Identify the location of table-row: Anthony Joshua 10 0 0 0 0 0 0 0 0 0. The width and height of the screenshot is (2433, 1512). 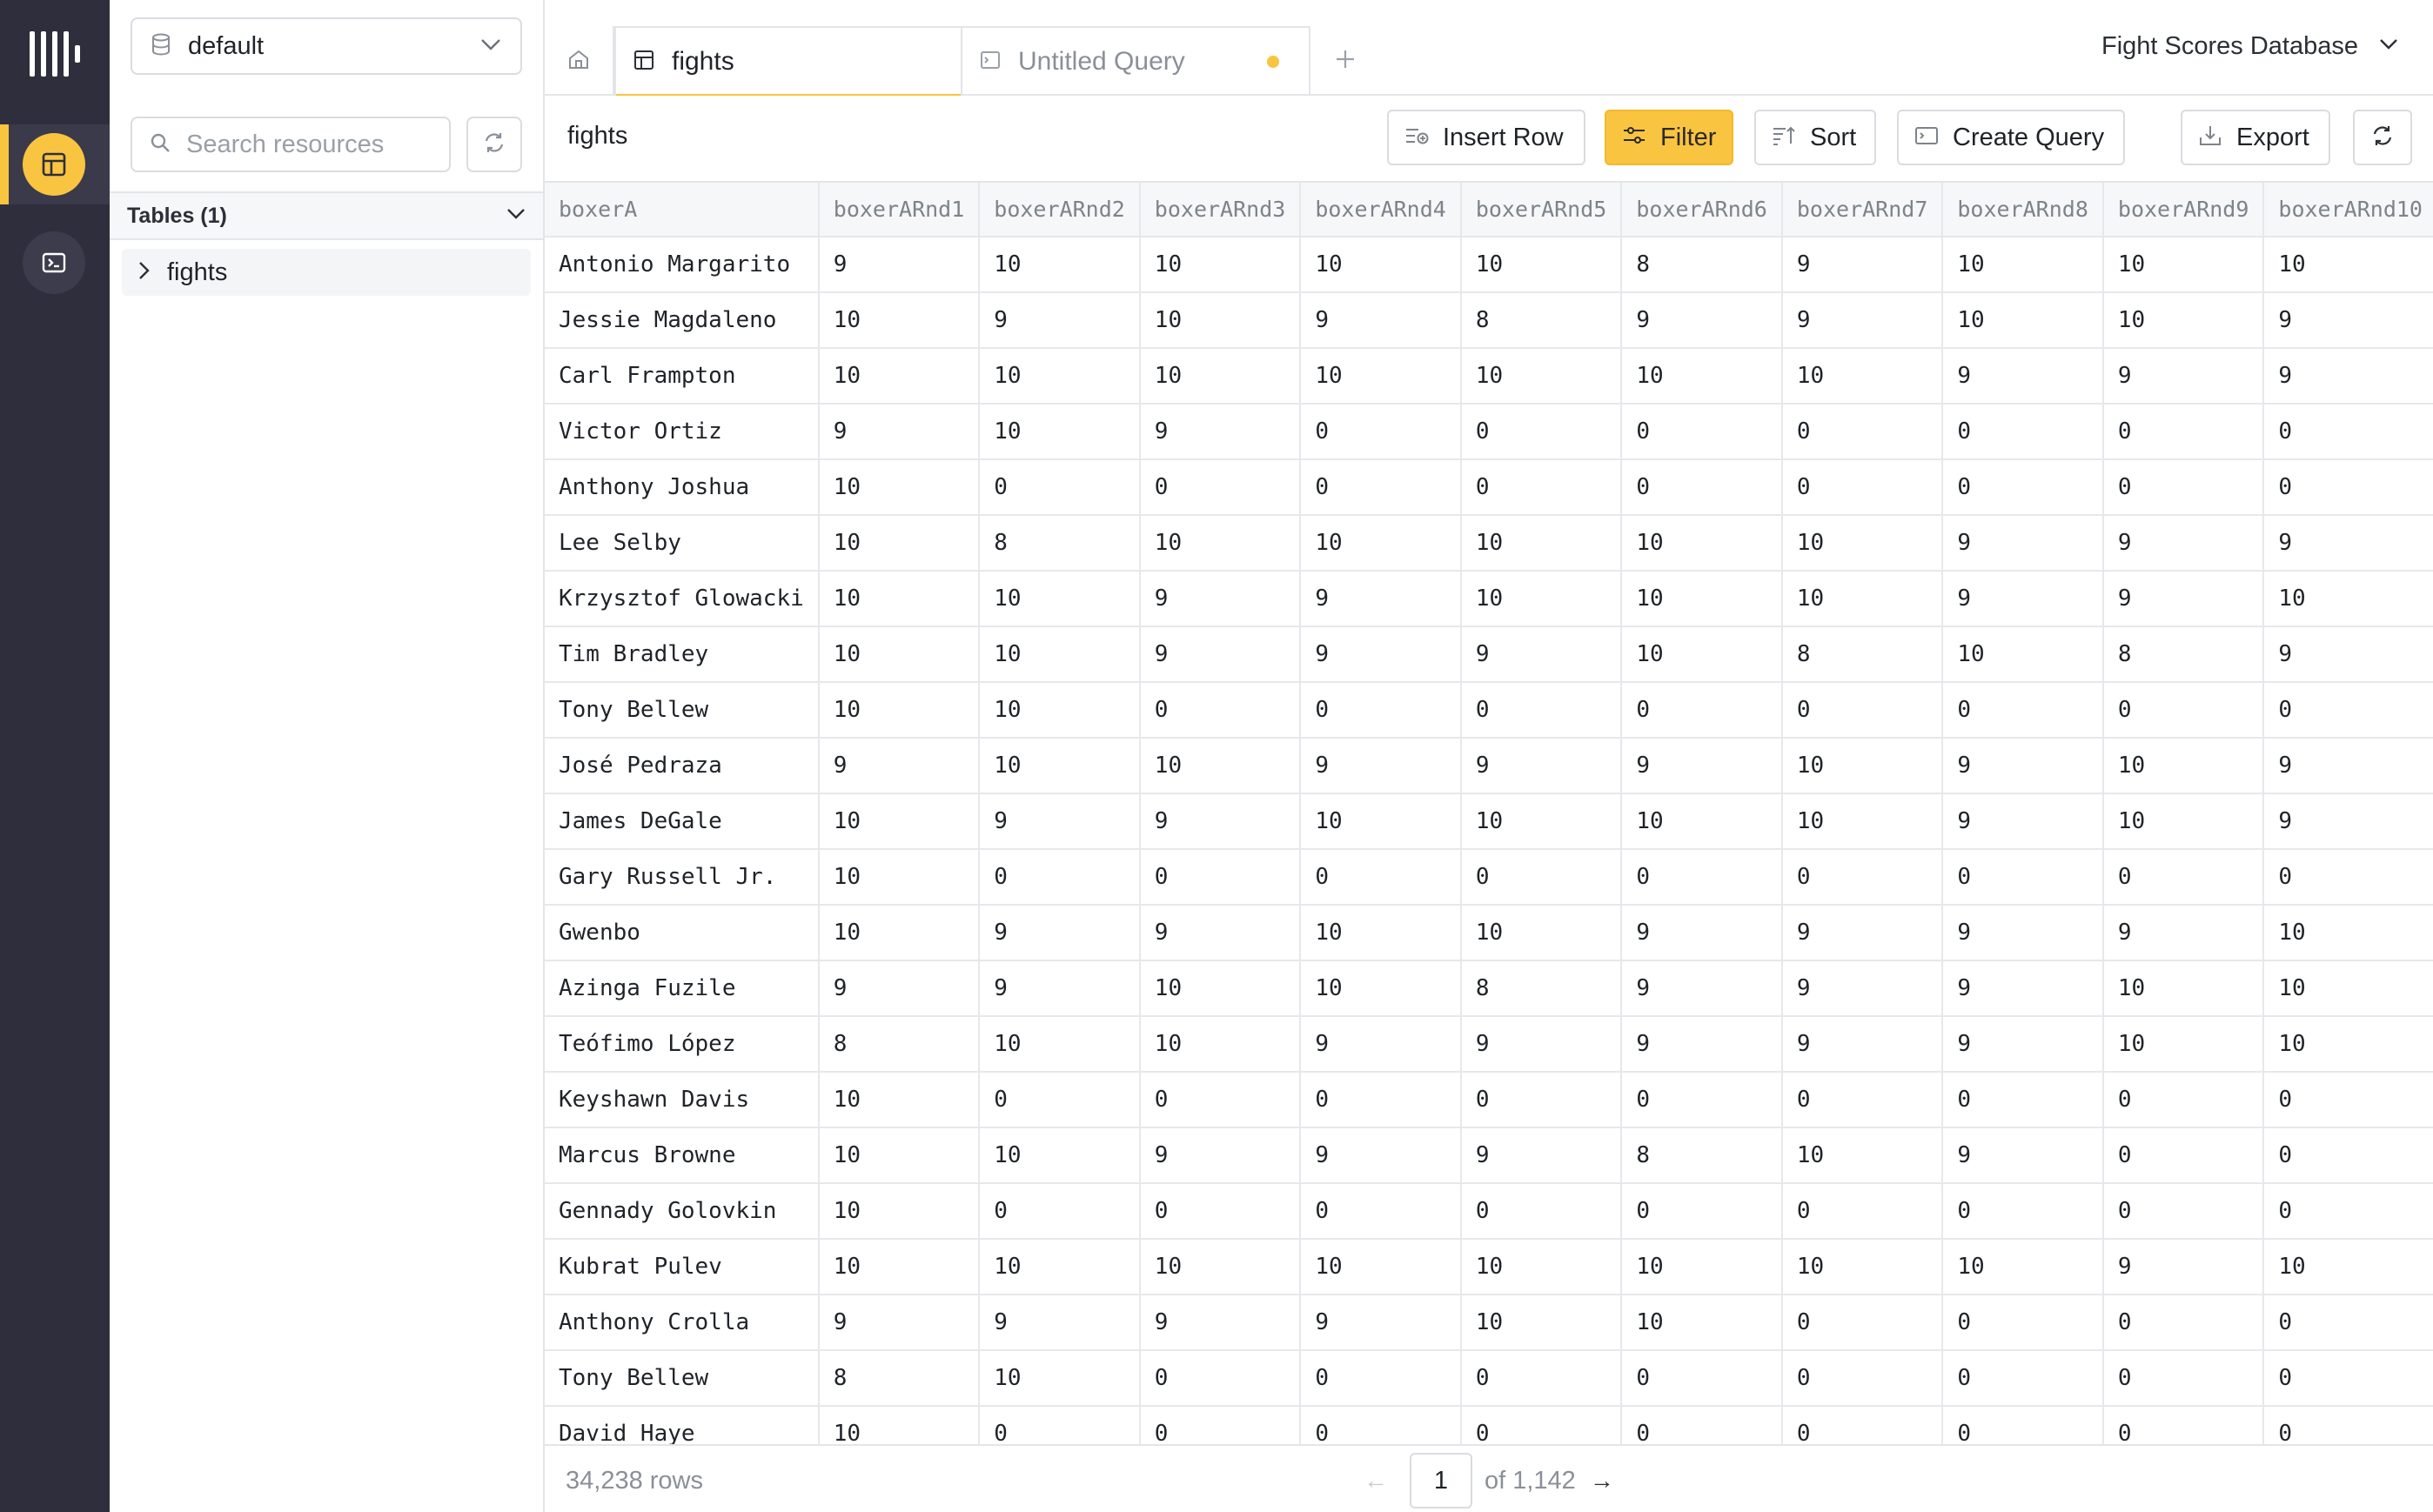
(1489, 487).